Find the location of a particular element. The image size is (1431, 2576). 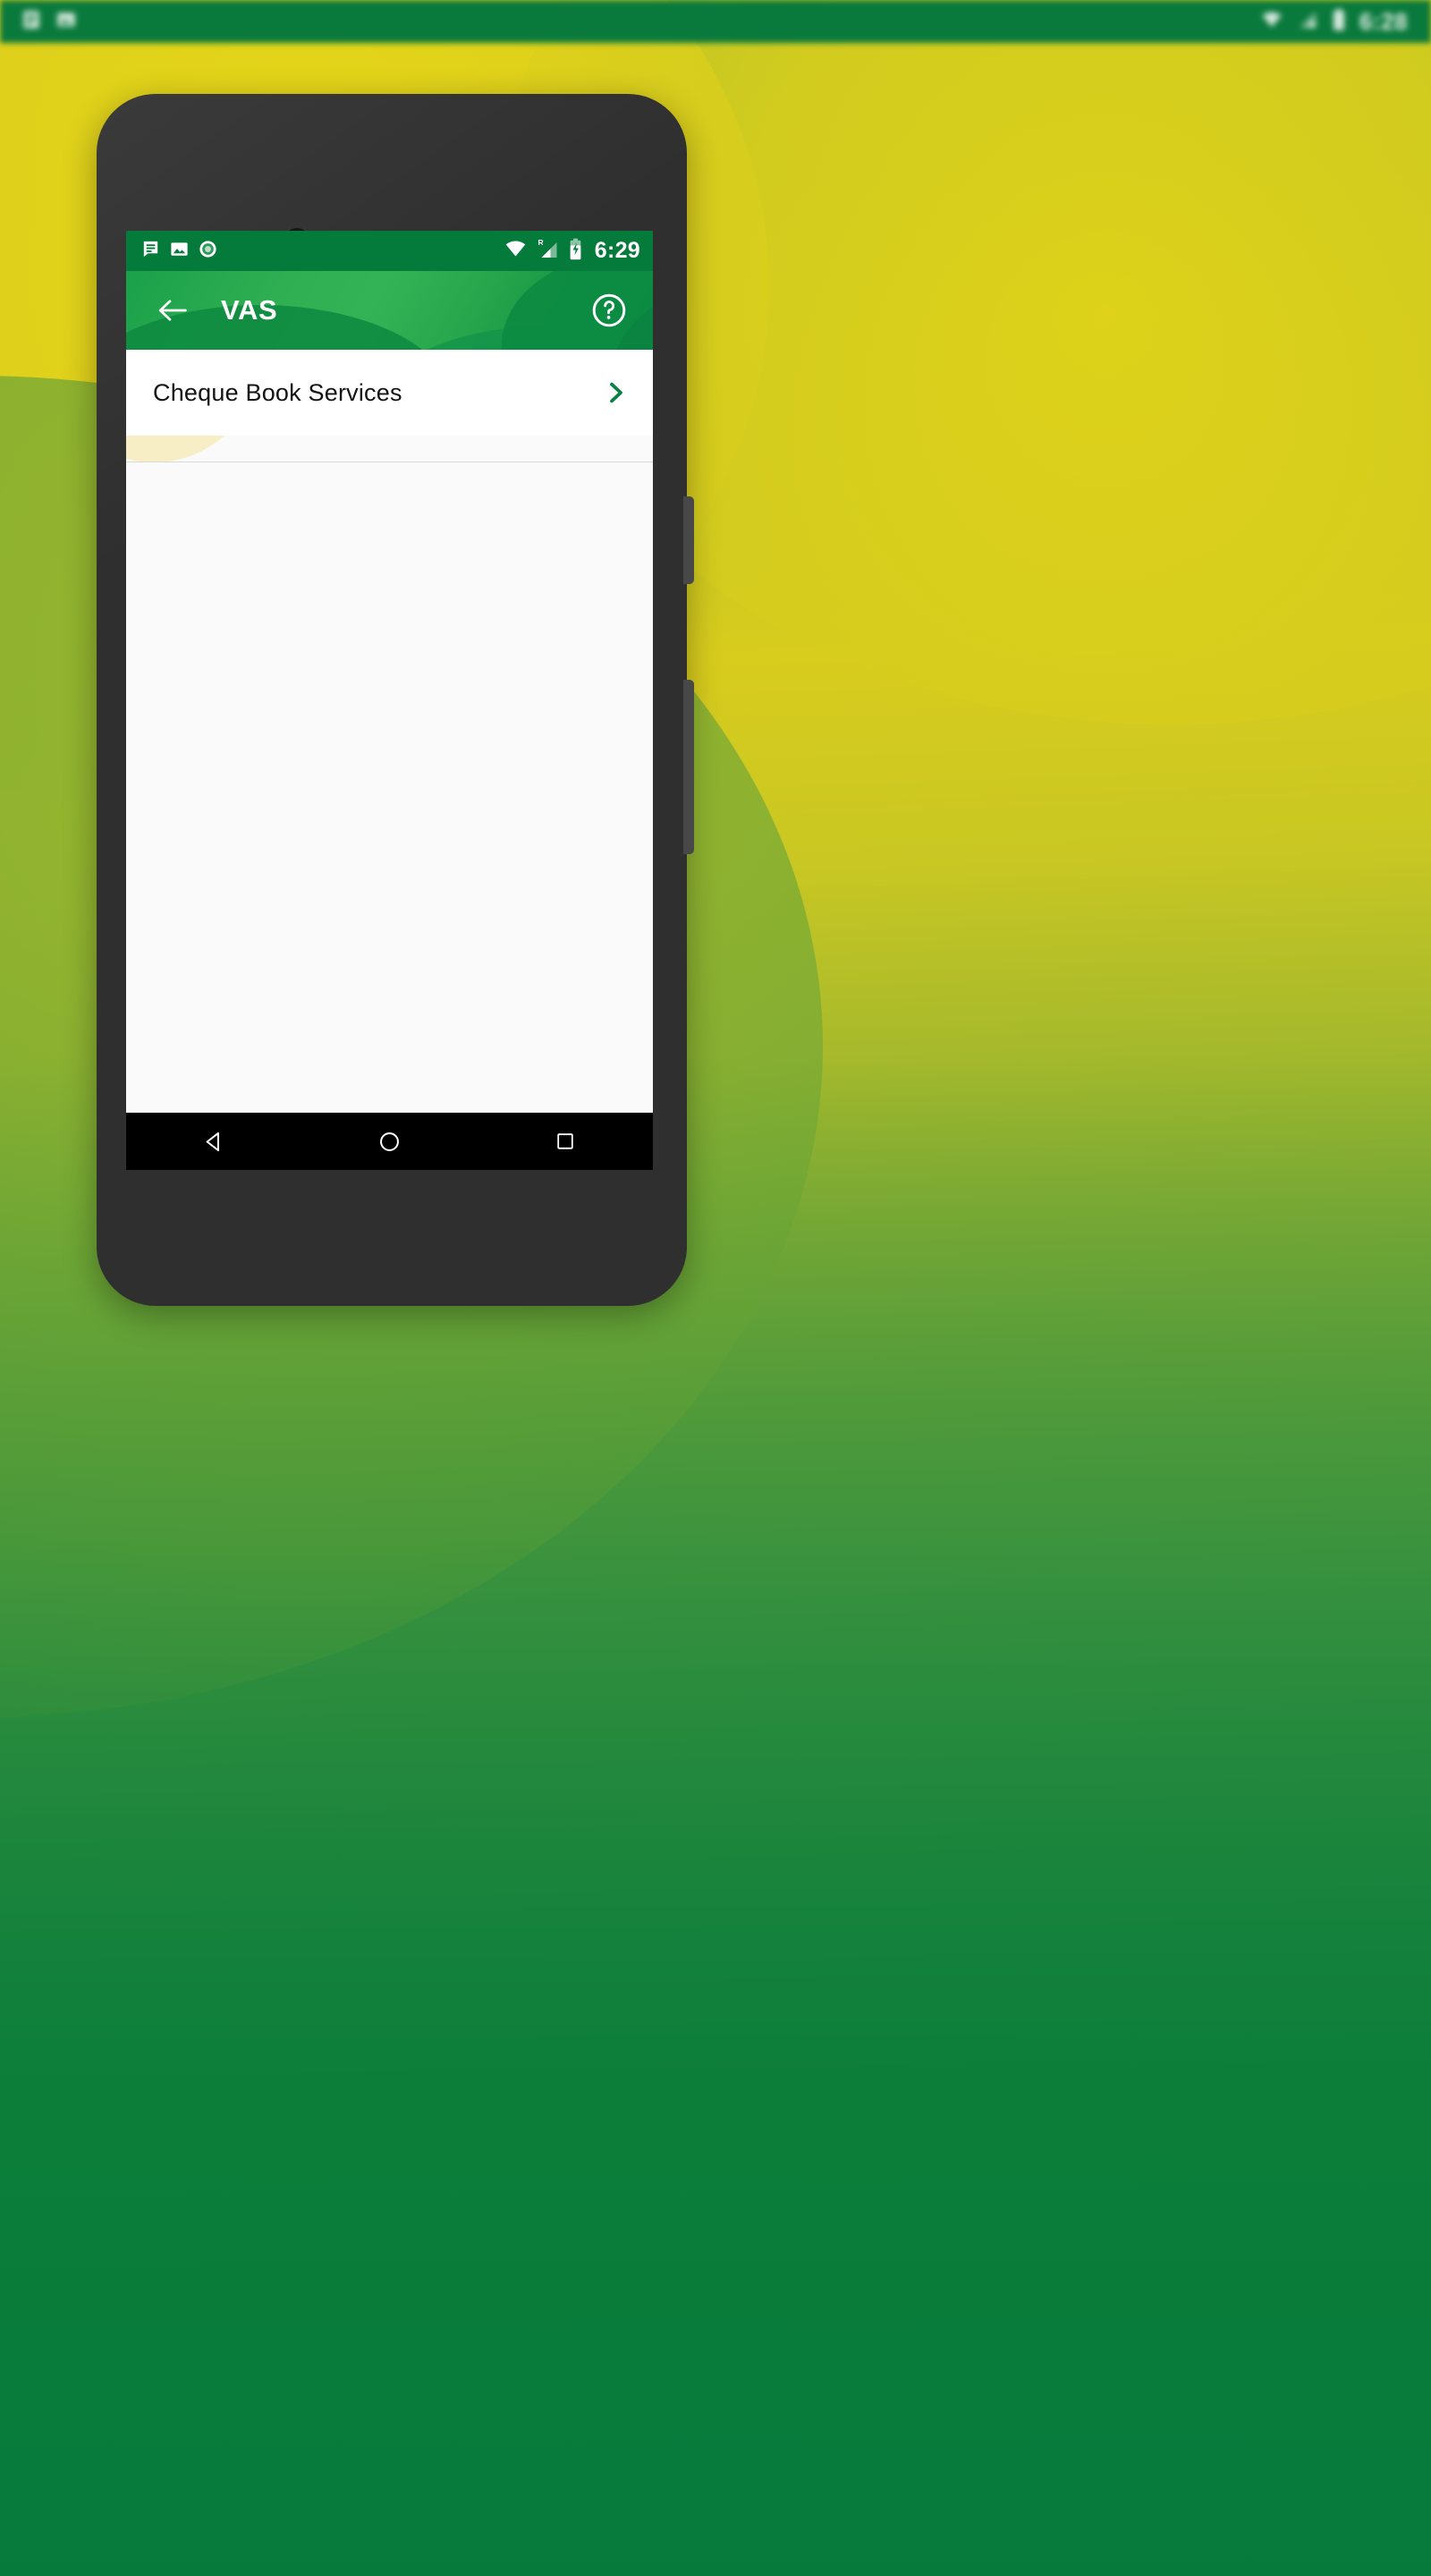

list-item: Cheque Book Services is located at coordinates (390, 393).